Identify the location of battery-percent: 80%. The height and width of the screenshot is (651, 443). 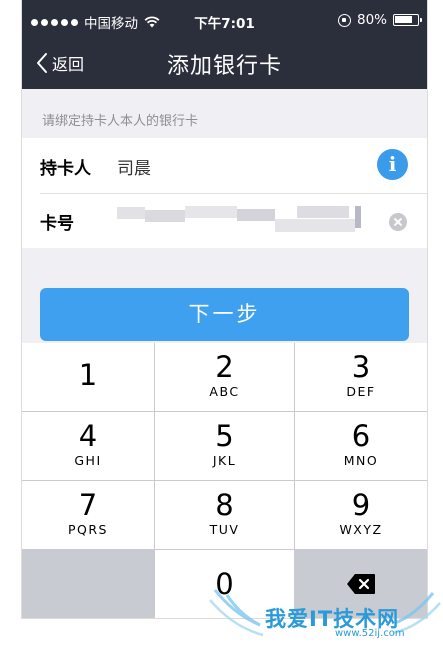
(371, 20).